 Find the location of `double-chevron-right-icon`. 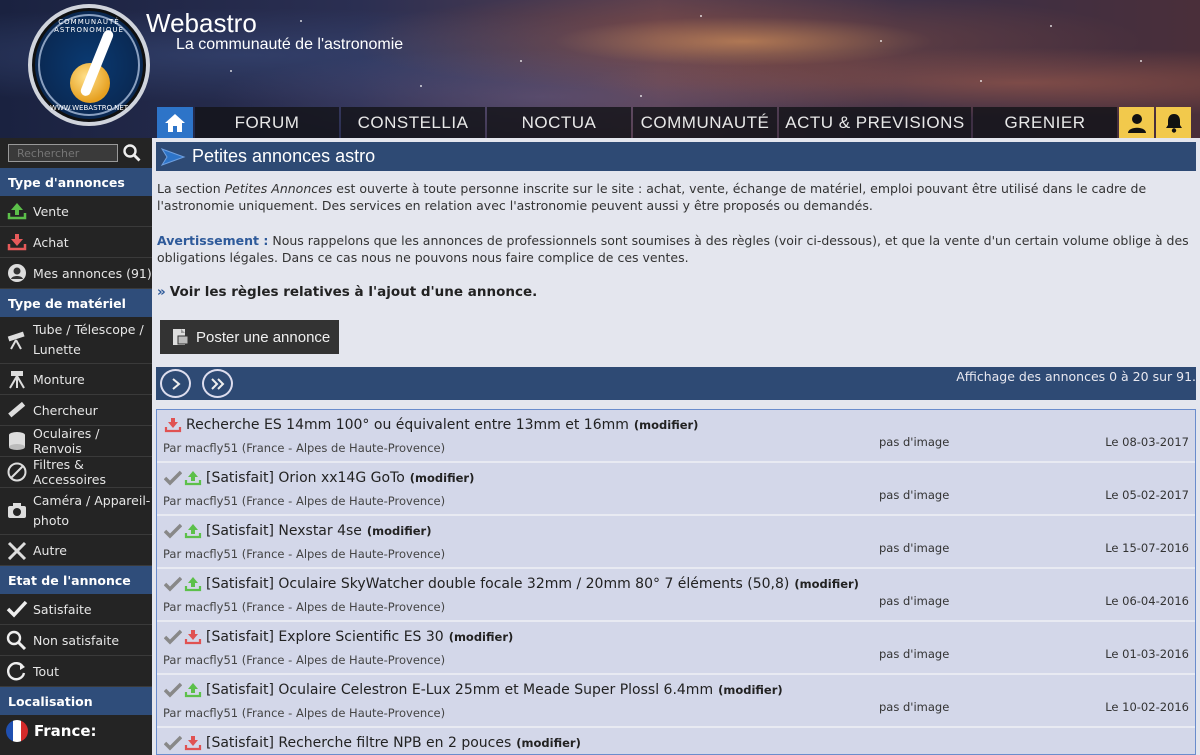

double-chevron-right-icon is located at coordinates (217, 383).